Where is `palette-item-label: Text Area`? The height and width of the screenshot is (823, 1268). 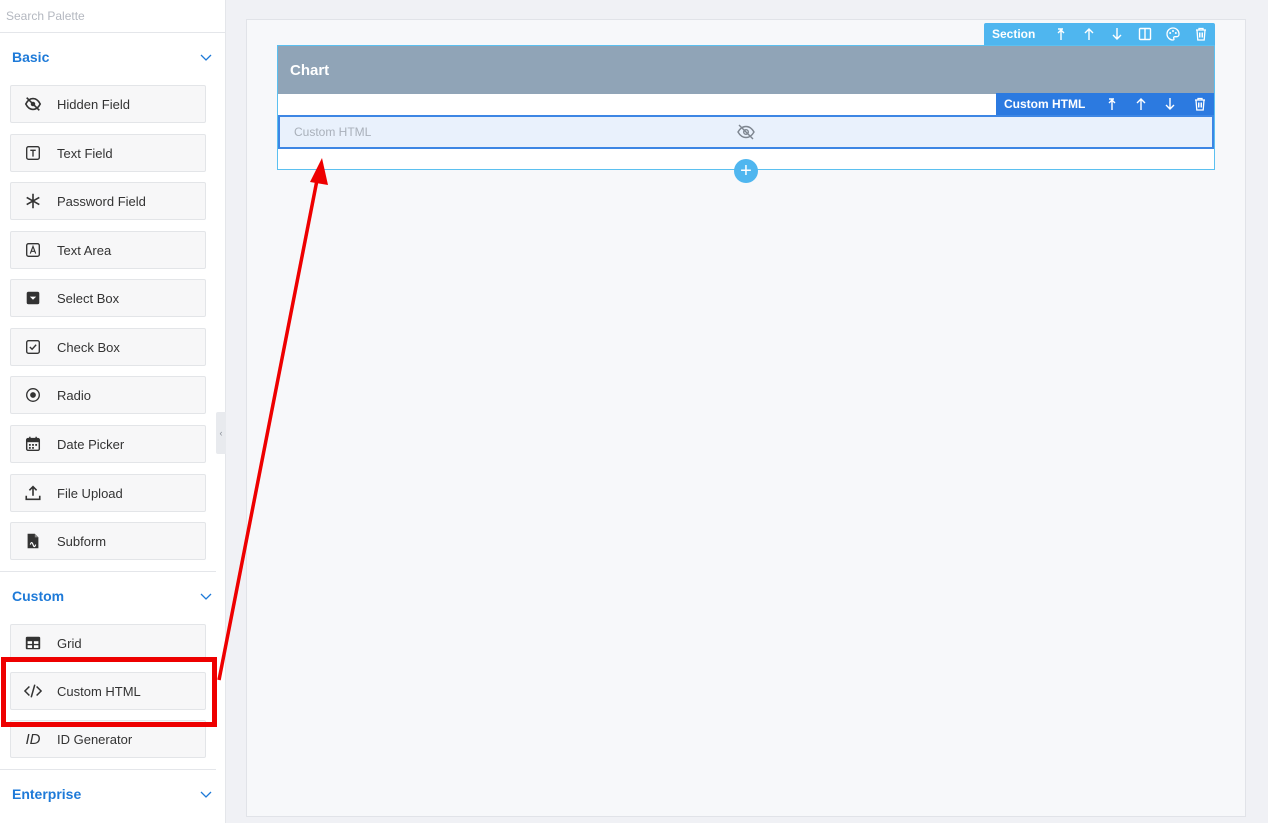 palette-item-label: Text Area is located at coordinates (84, 250).